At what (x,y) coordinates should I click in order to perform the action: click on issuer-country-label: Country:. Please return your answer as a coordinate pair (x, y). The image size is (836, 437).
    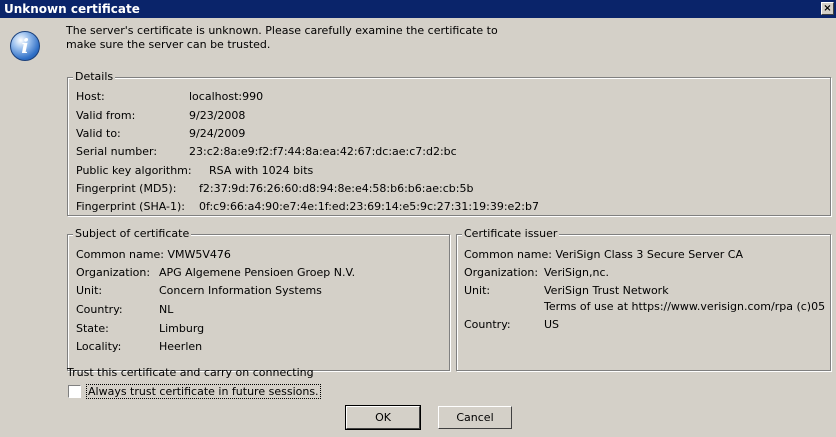
    Looking at the image, I should click on (487, 324).